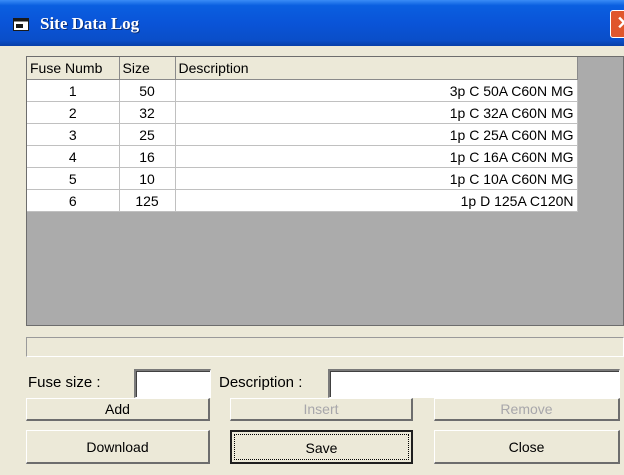  What do you see at coordinates (376, 68) in the screenshot?
I see `column-header-description: Description` at bounding box center [376, 68].